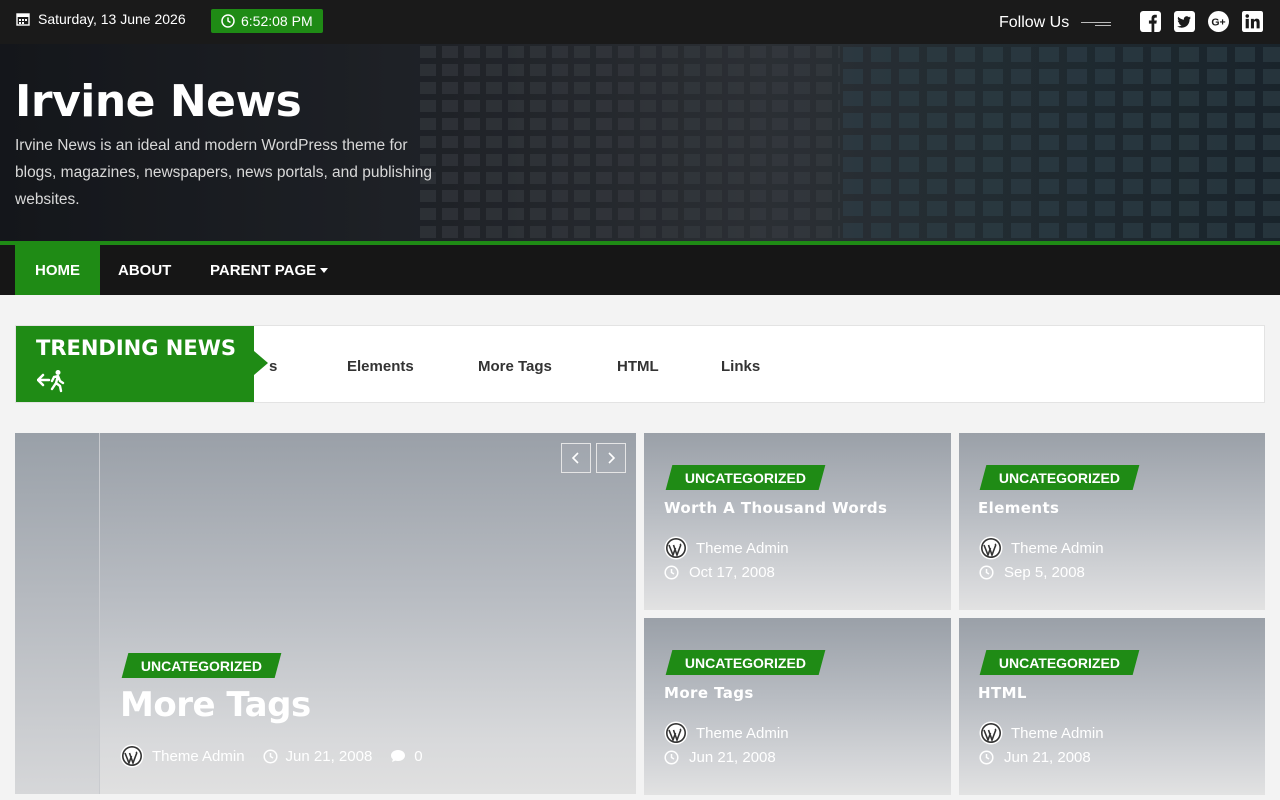 This screenshot has height=800, width=1280. I want to click on time-text: 6:52:08 PM, so click(277, 21).